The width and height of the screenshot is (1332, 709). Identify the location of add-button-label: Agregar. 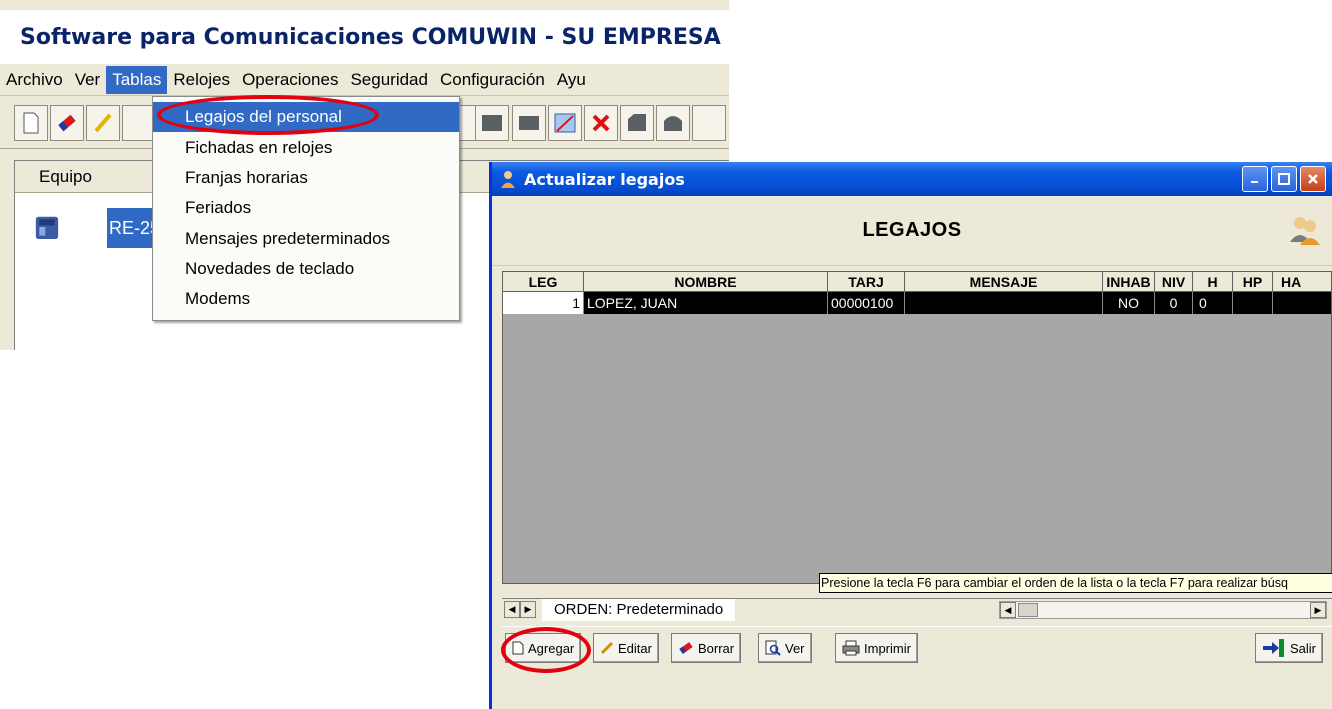
(551, 648).